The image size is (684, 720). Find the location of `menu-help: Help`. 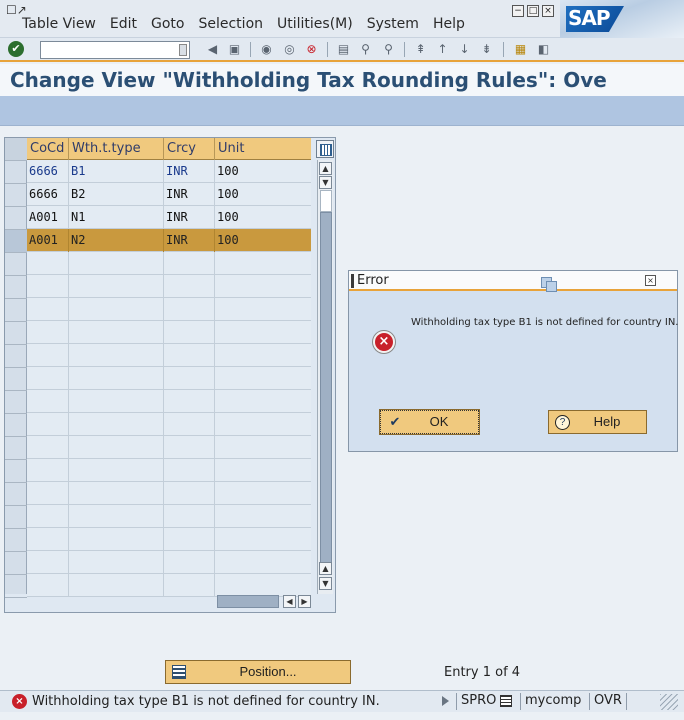

menu-help: Help is located at coordinates (449, 24).